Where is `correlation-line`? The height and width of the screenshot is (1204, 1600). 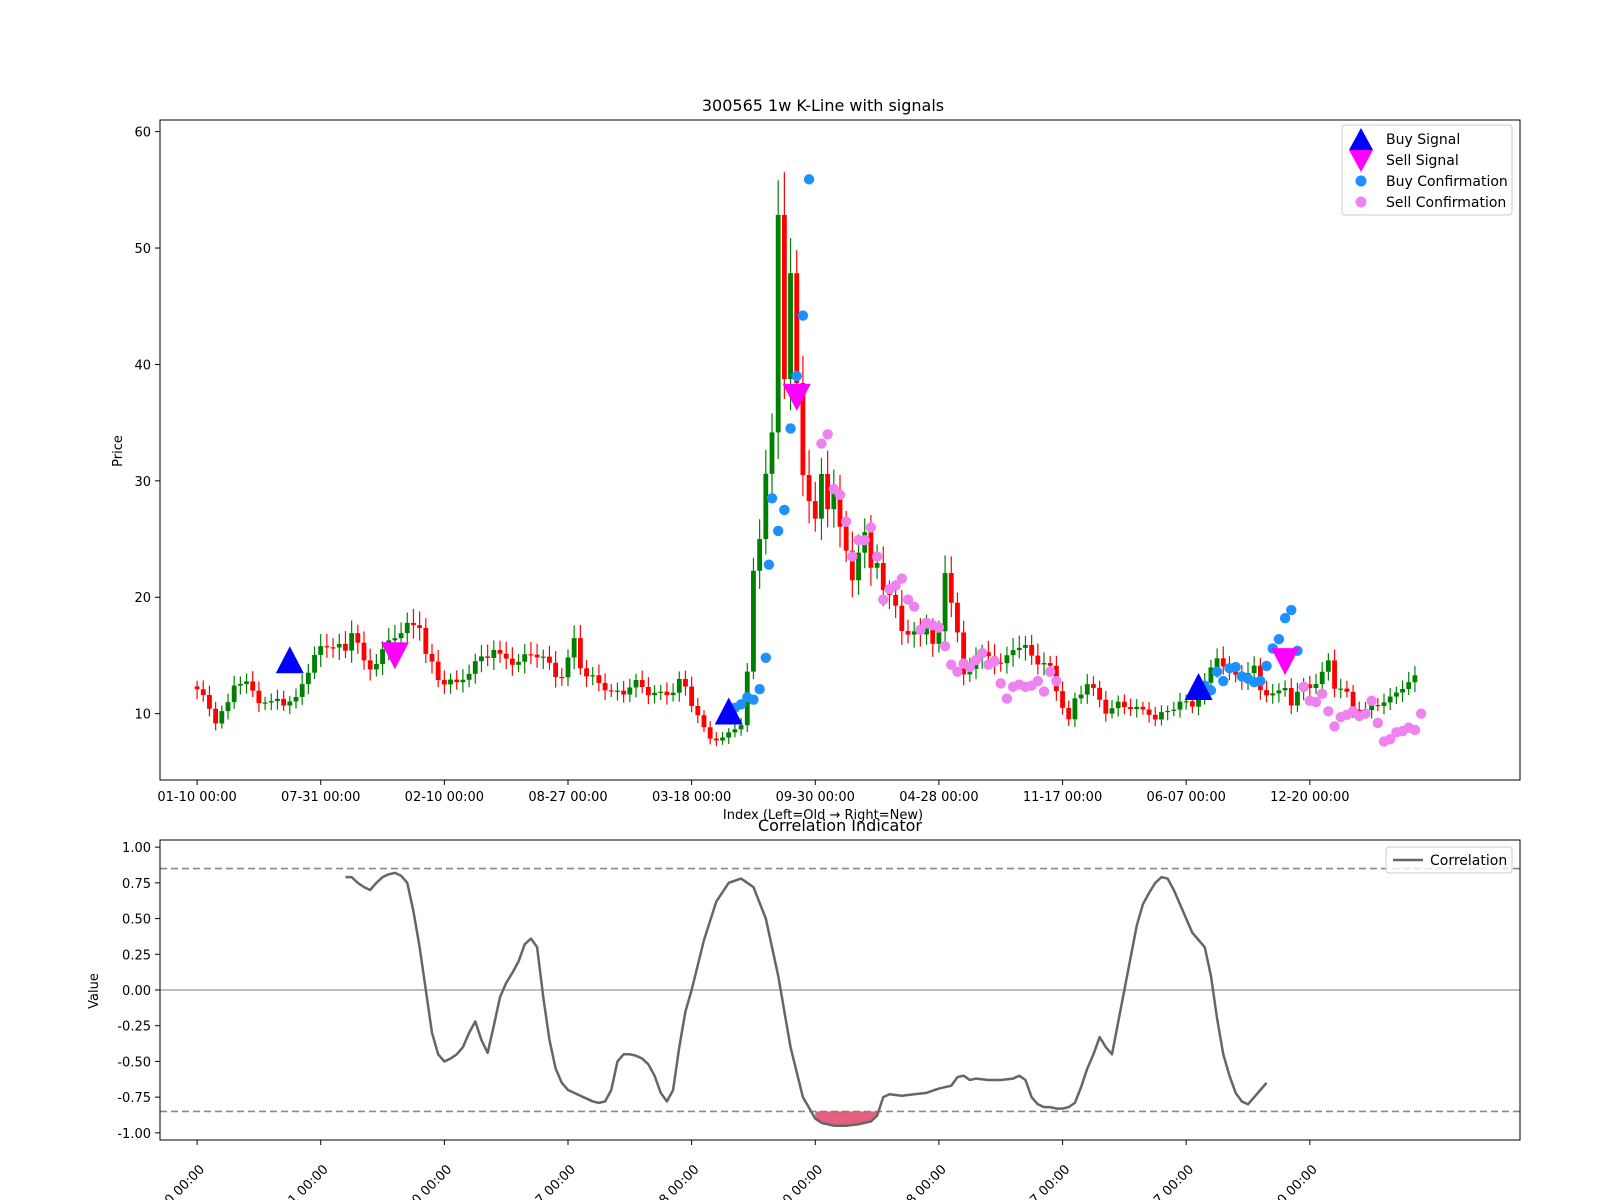 correlation-line is located at coordinates (806, 999).